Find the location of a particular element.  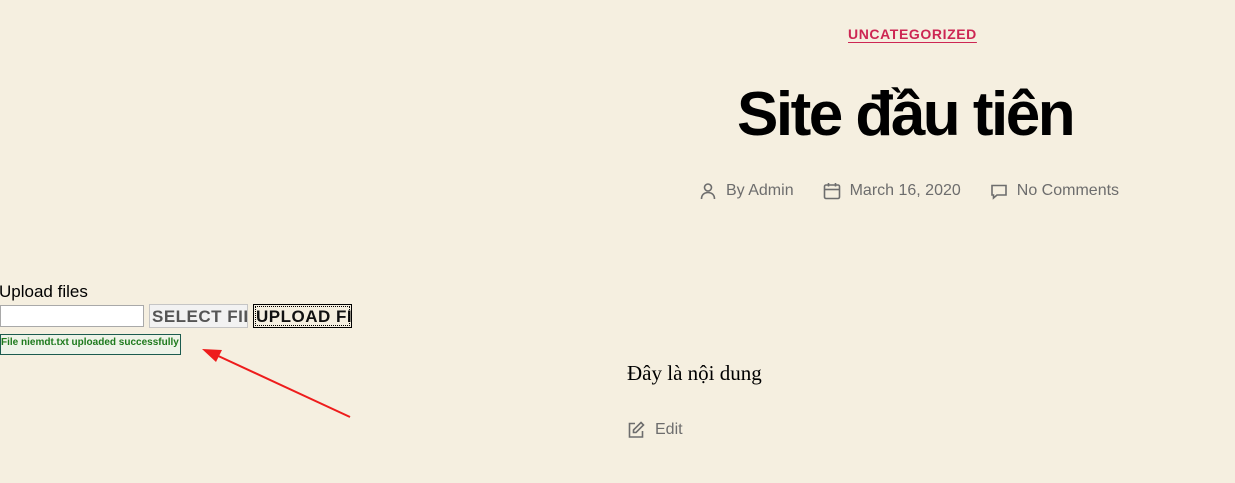

edit-icon is located at coordinates (636, 429).